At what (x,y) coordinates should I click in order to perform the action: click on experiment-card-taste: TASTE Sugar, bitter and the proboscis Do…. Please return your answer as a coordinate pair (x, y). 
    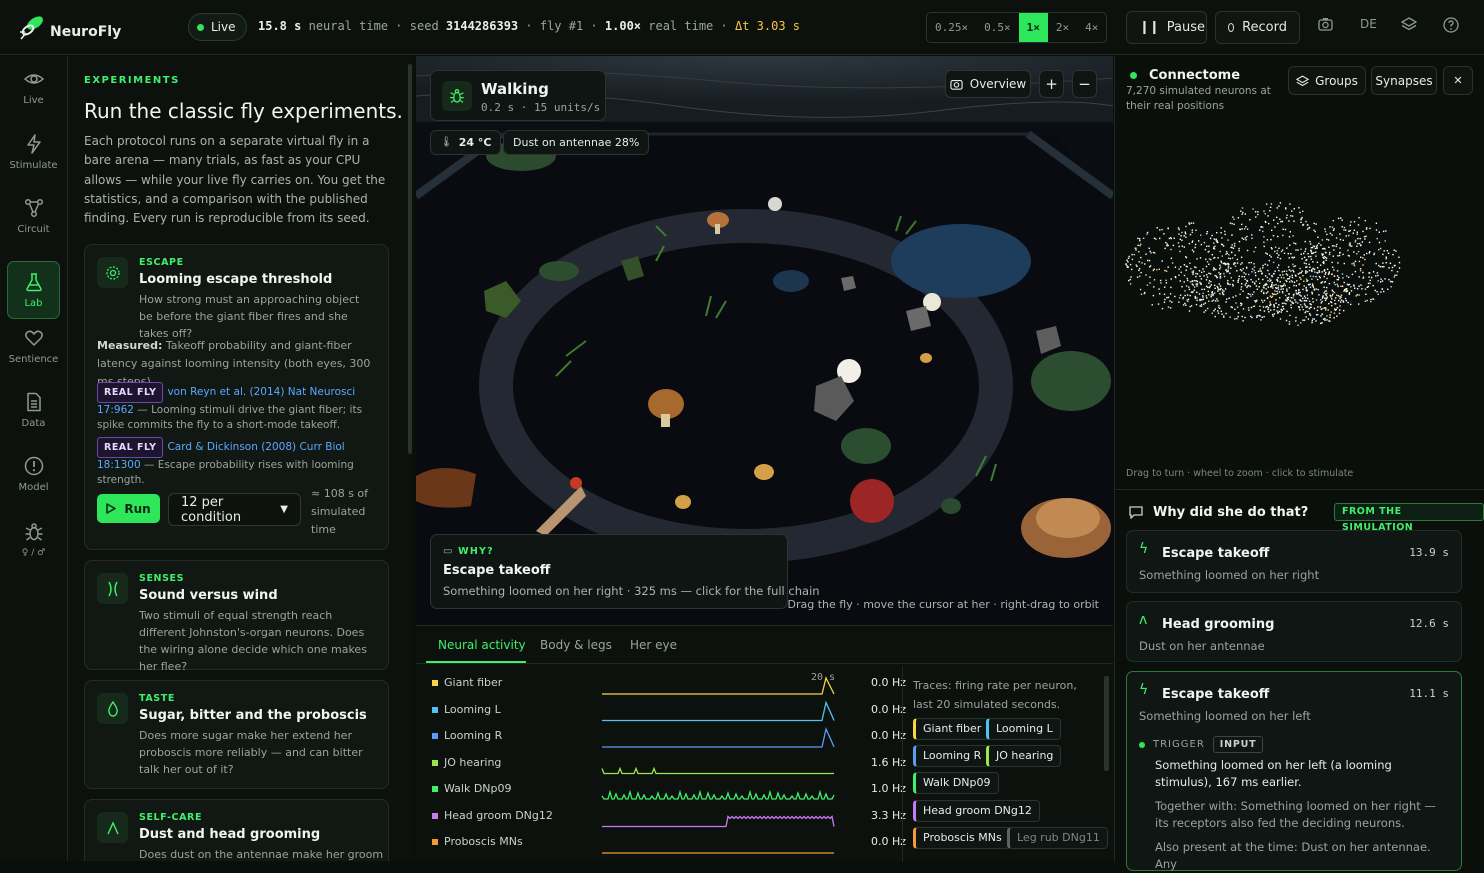
    Looking at the image, I should click on (236, 734).